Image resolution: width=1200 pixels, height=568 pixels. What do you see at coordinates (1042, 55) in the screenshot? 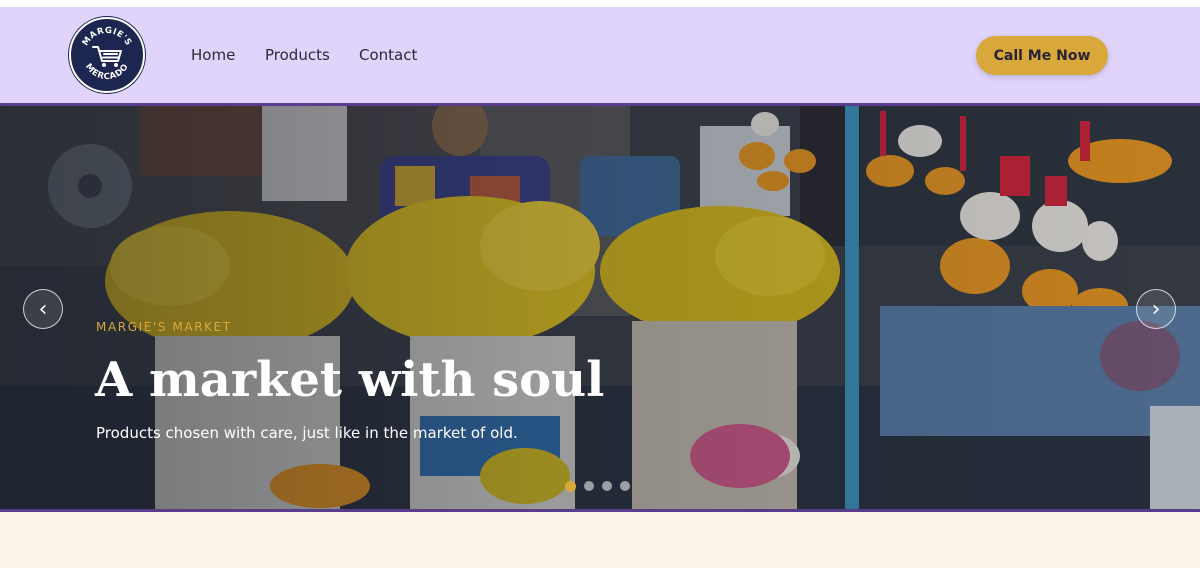
I see `call-me-now-button: Call Me Now` at bounding box center [1042, 55].